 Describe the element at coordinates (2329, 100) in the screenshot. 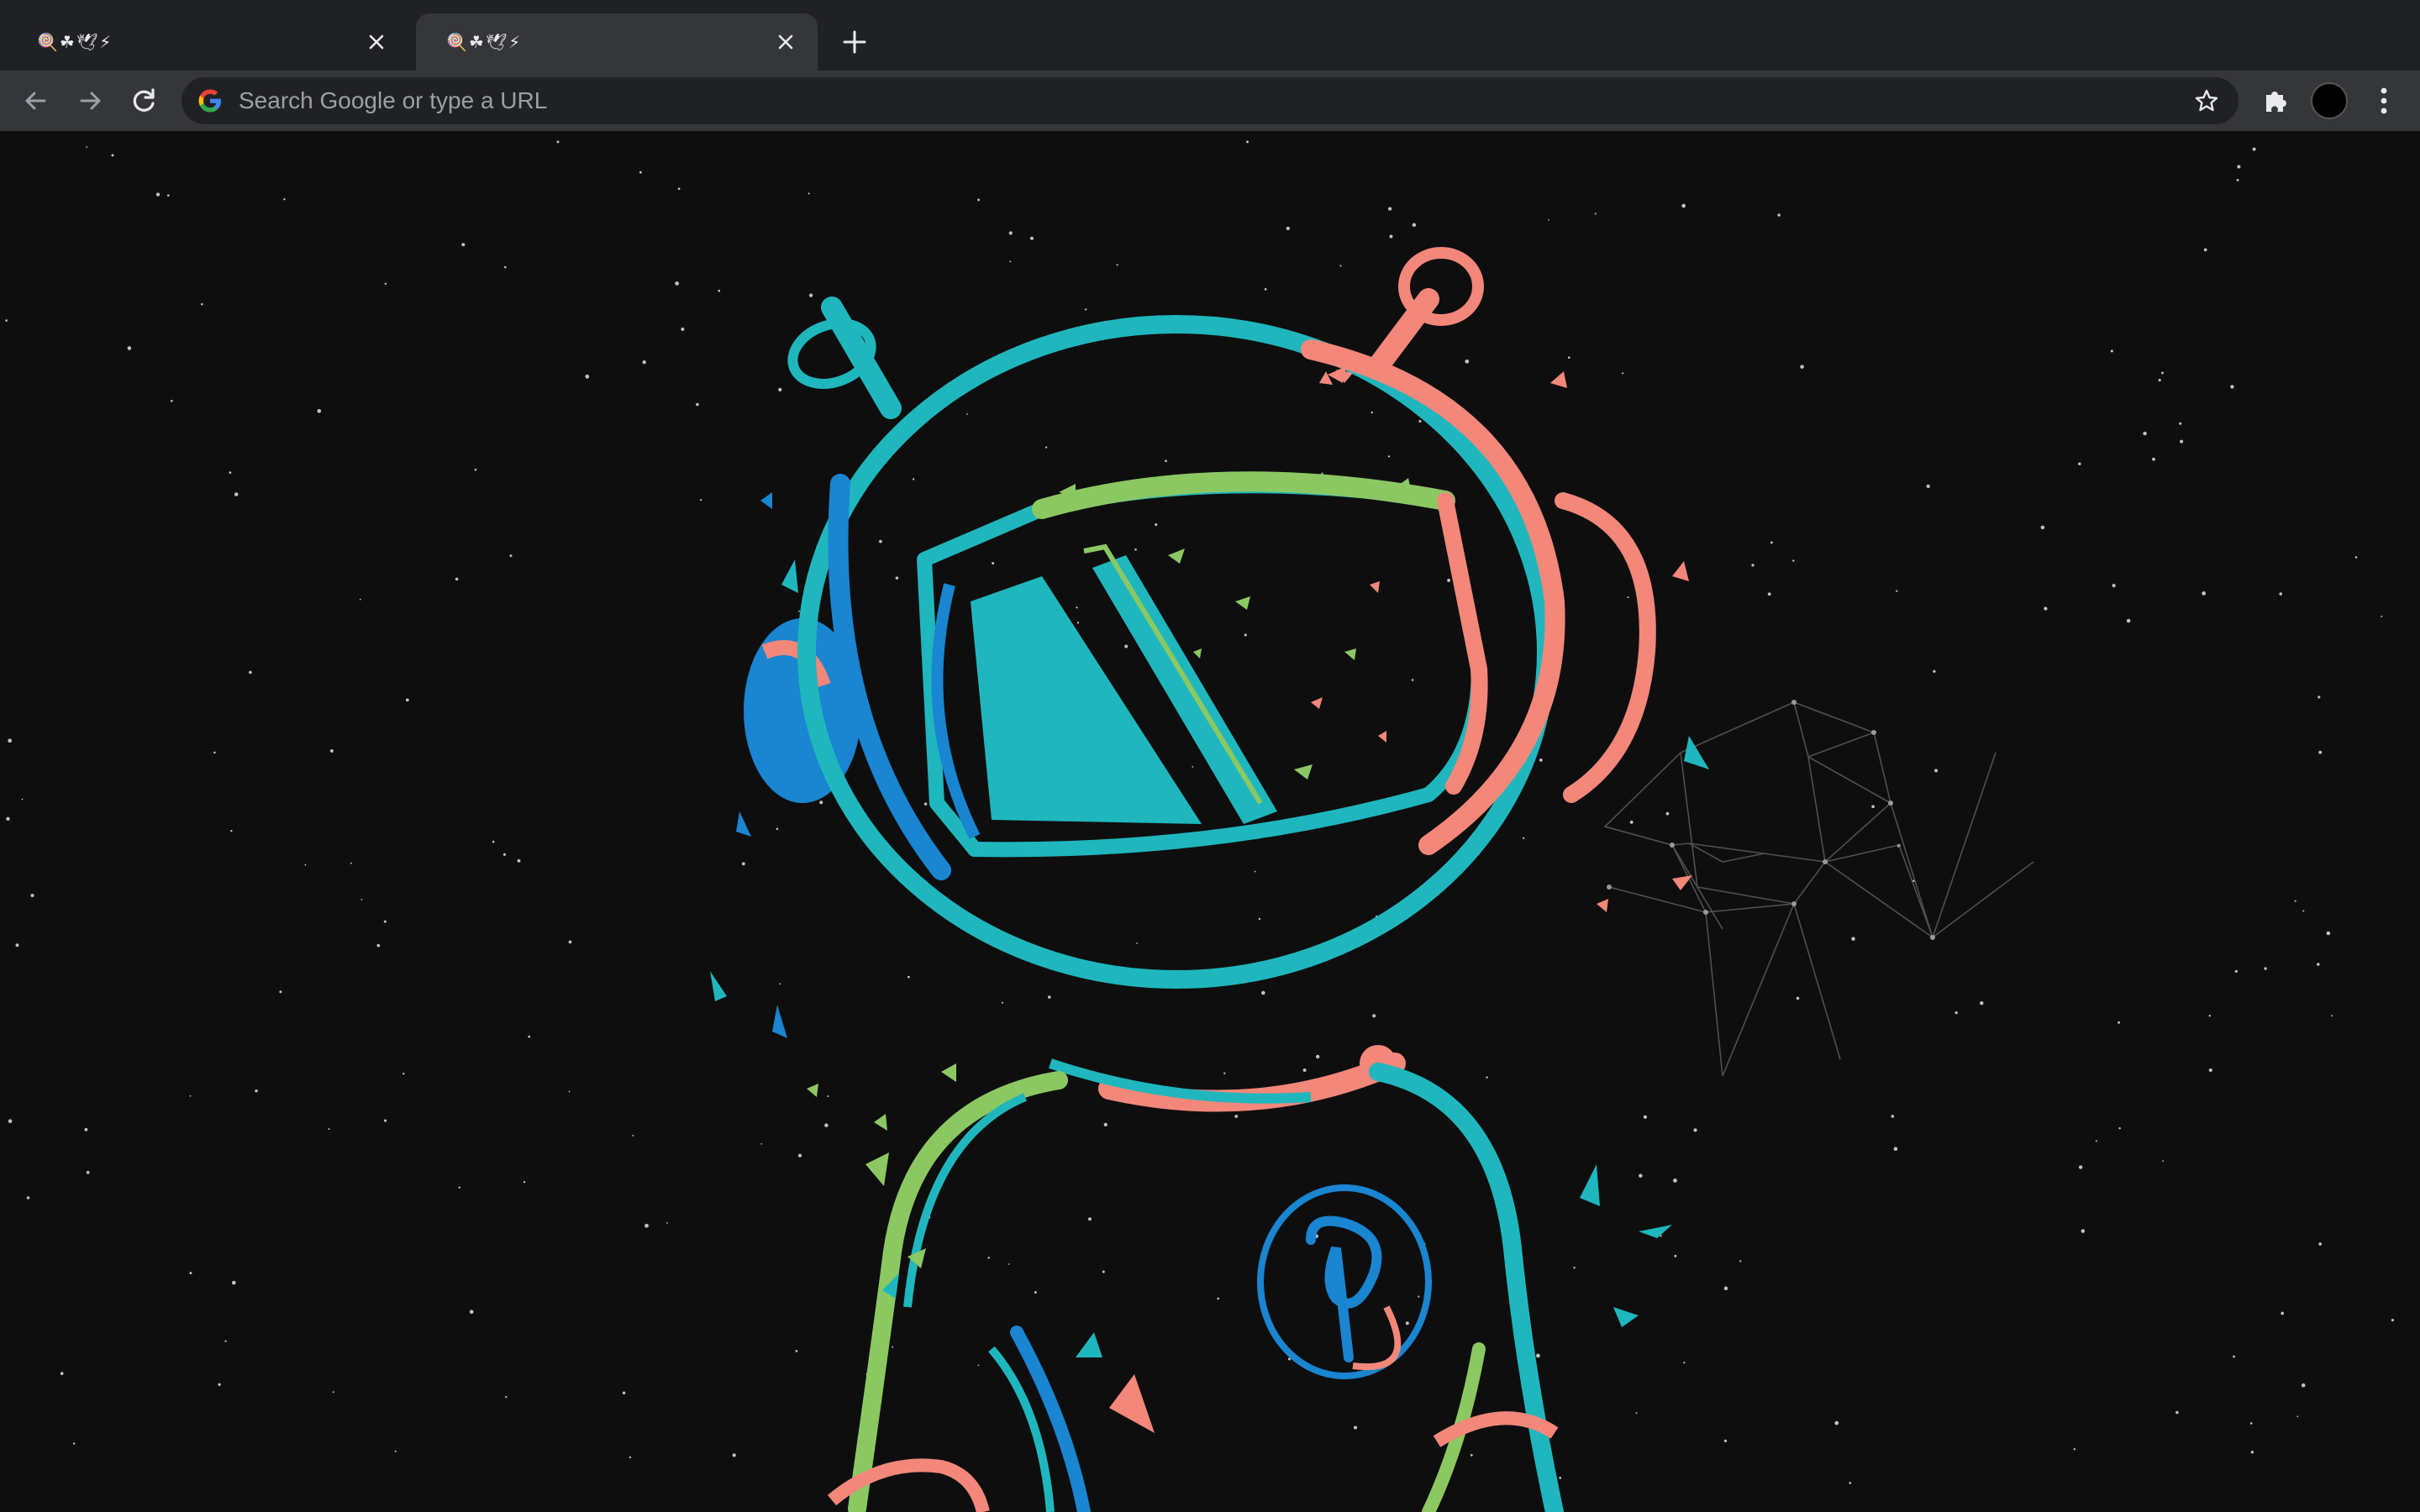

I see `avatar` at that location.